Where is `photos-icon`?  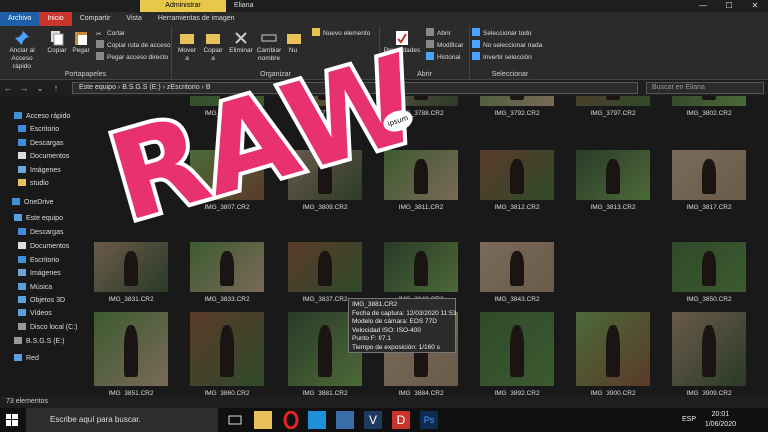
photos-icon is located at coordinates (345, 420).